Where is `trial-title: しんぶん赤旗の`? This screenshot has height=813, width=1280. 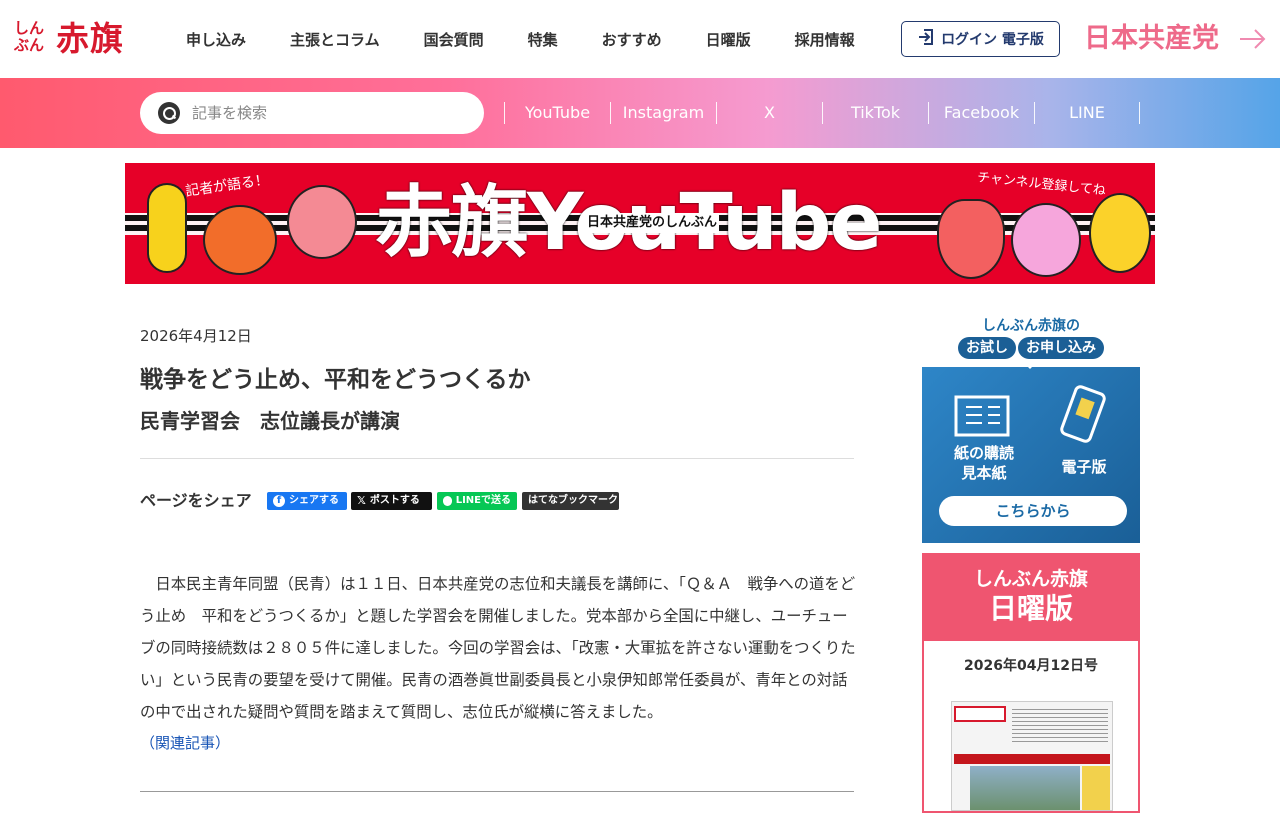
trial-title: しんぶん赤旗の is located at coordinates (1031, 326).